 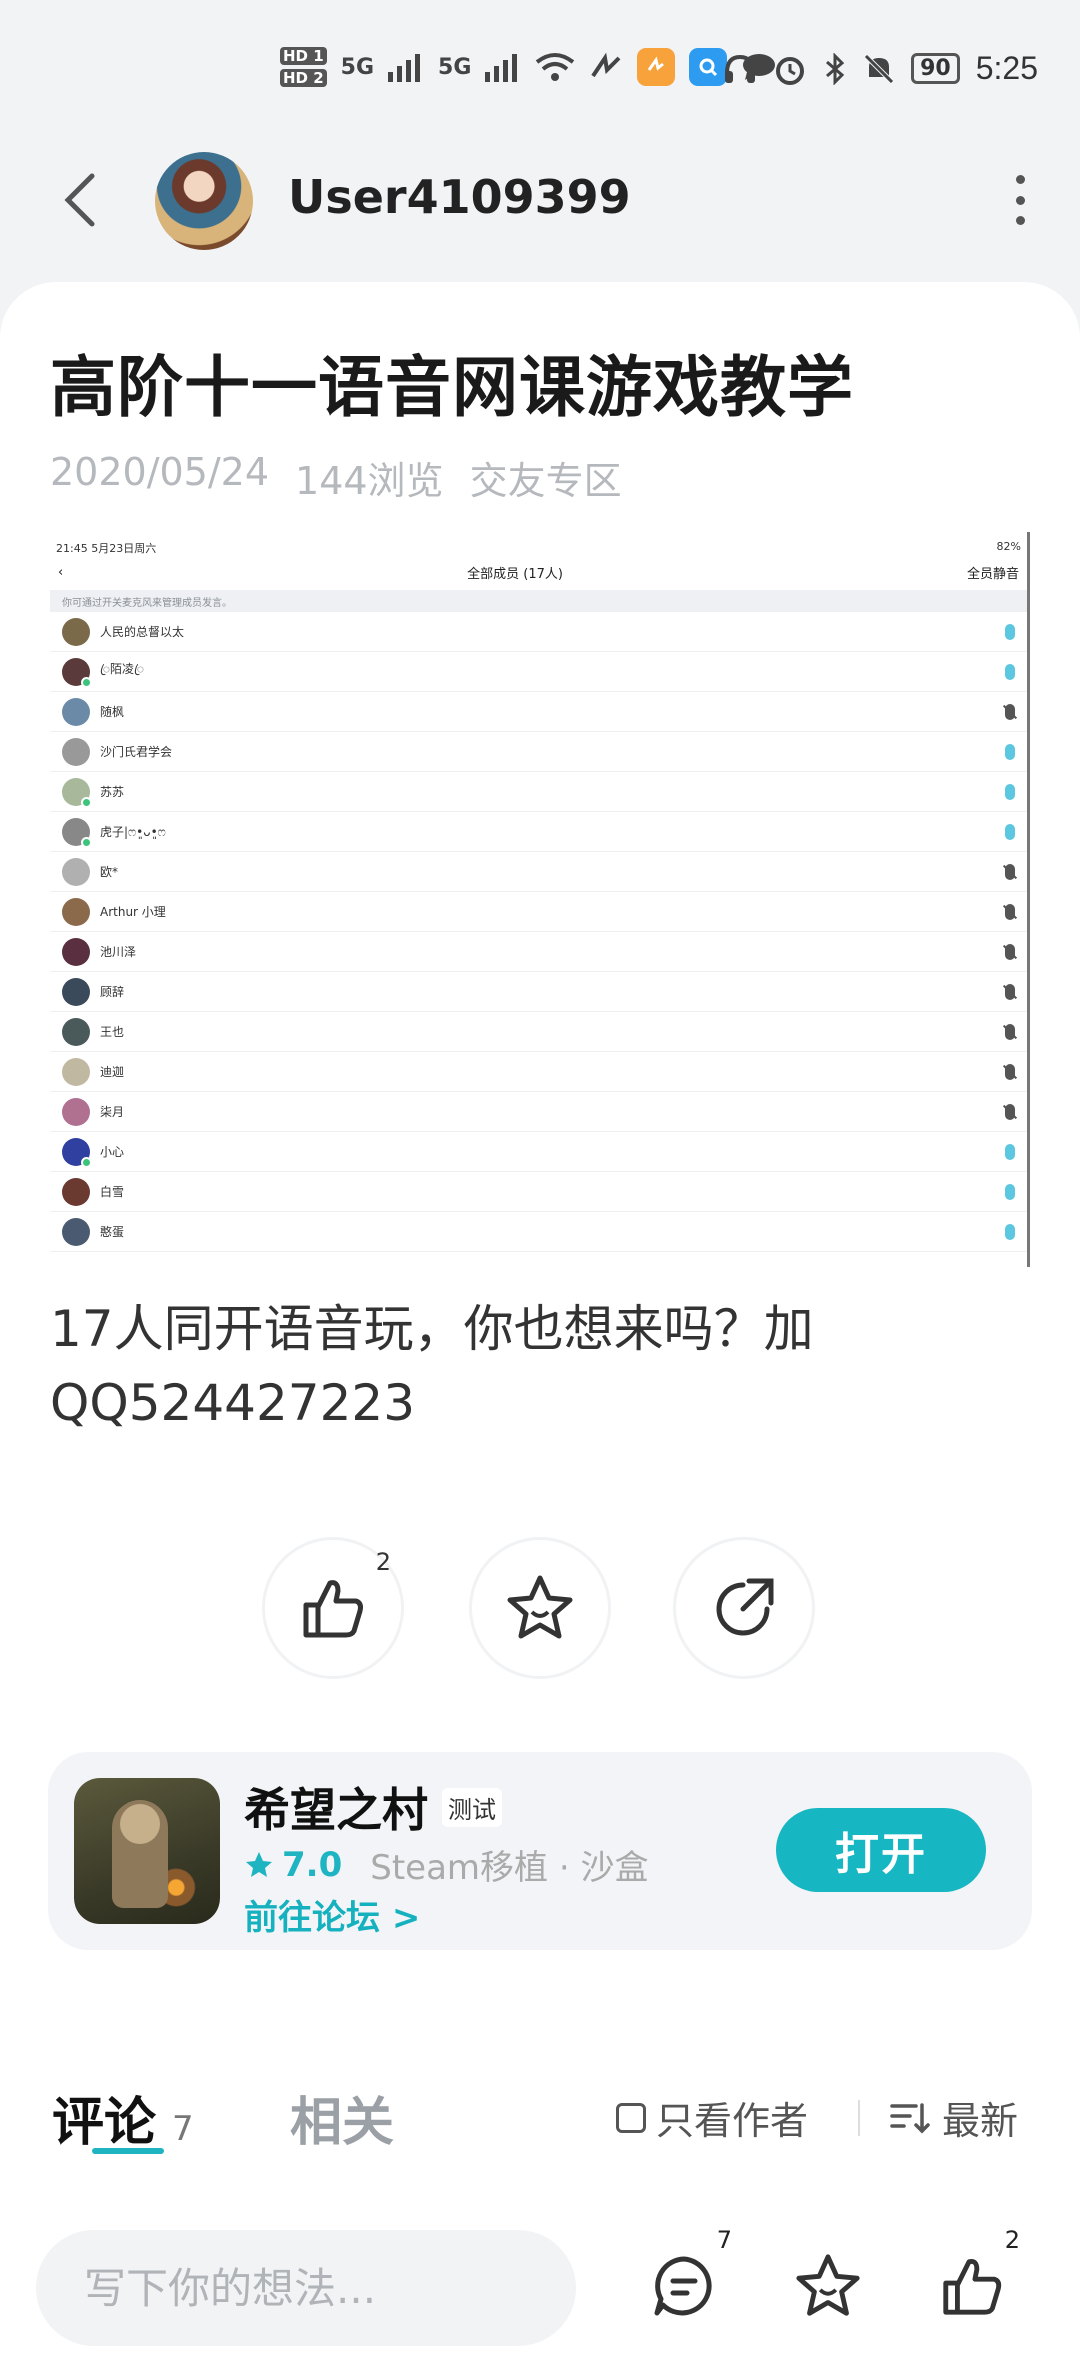 What do you see at coordinates (980, 2121) in the screenshot?
I see `sort-label: 最新` at bounding box center [980, 2121].